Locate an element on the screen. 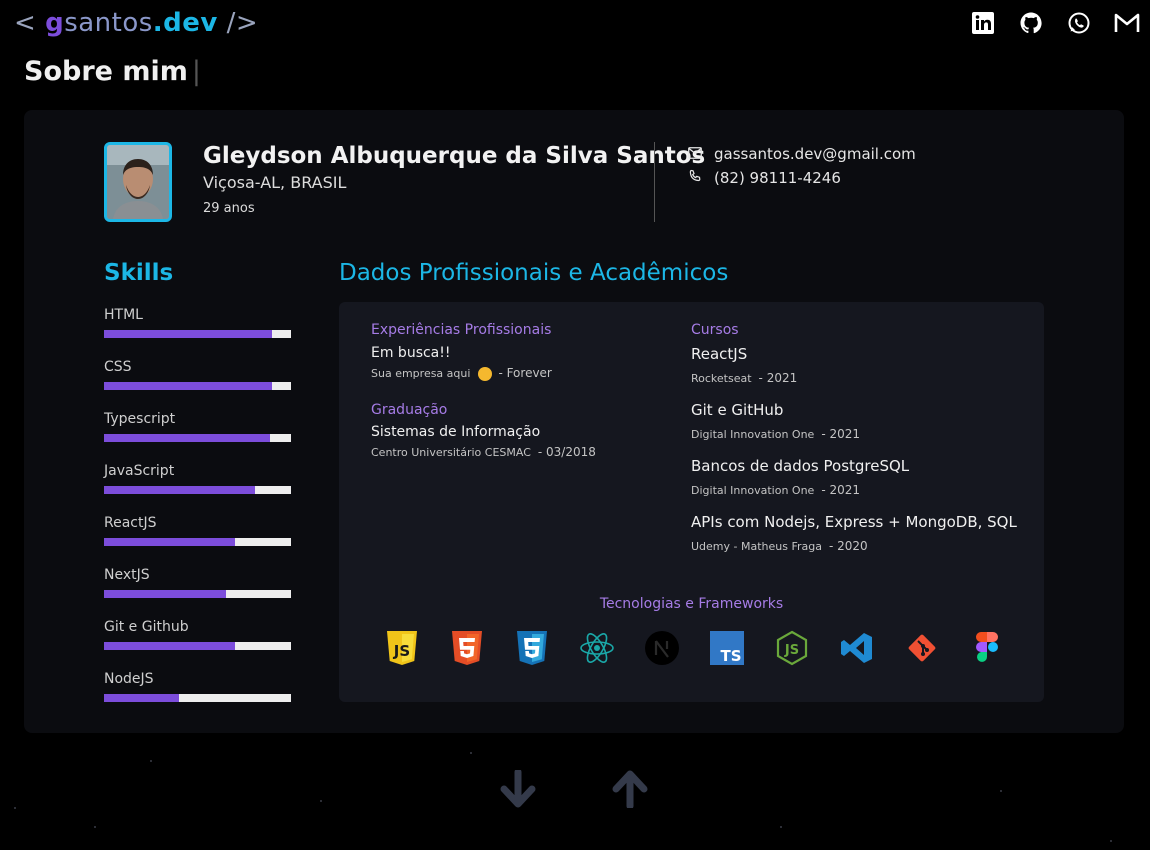 The height and width of the screenshot is (850, 1150). skill-nextjs: NextJS is located at coordinates (197, 582).